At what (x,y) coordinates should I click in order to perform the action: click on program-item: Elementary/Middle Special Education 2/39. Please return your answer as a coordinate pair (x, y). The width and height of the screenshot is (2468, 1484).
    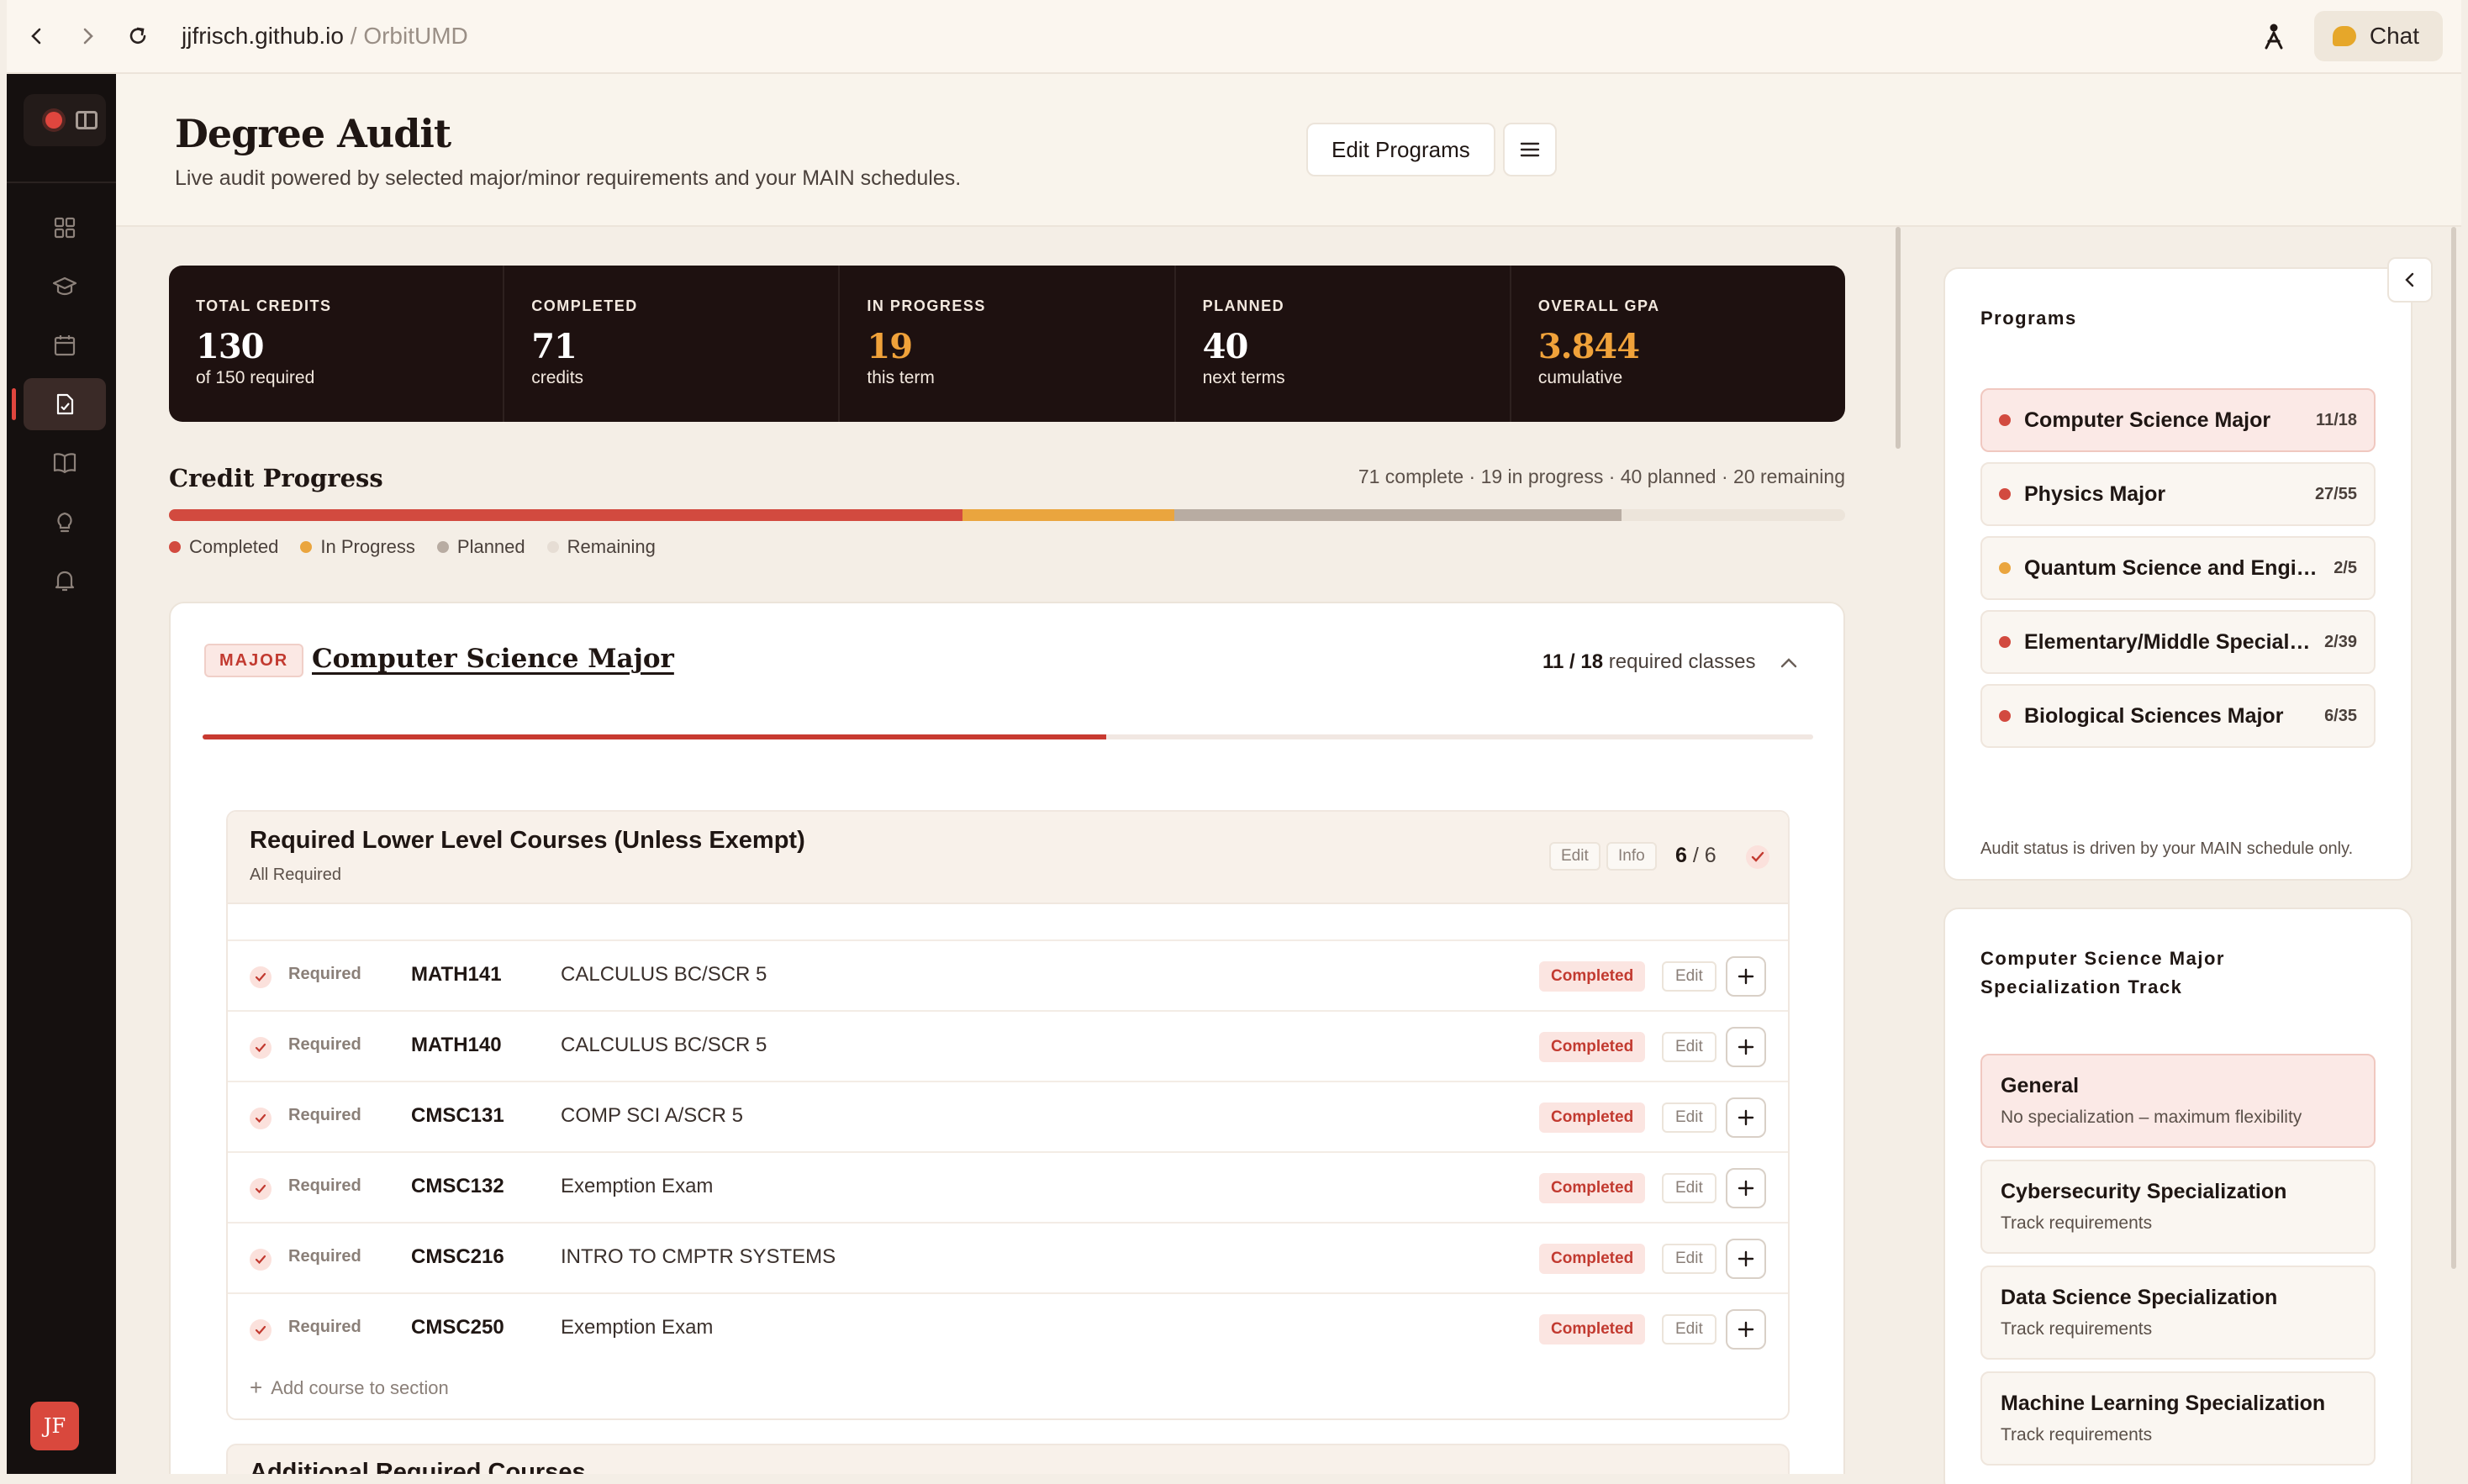
    Looking at the image, I should click on (2178, 642).